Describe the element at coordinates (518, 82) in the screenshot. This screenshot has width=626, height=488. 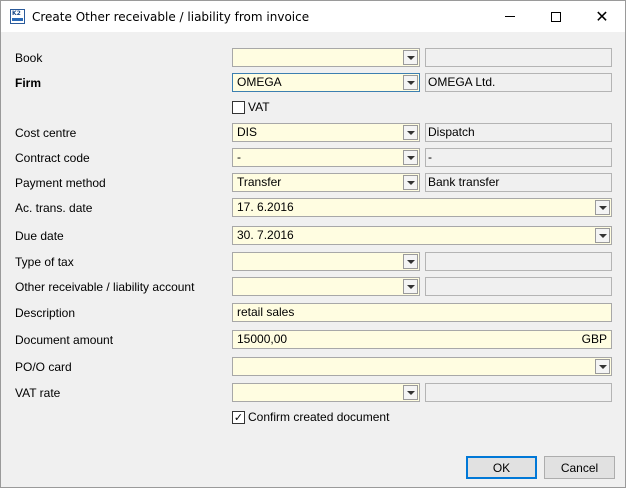
I see `firm-description: OMEGA Ltd.` at that location.